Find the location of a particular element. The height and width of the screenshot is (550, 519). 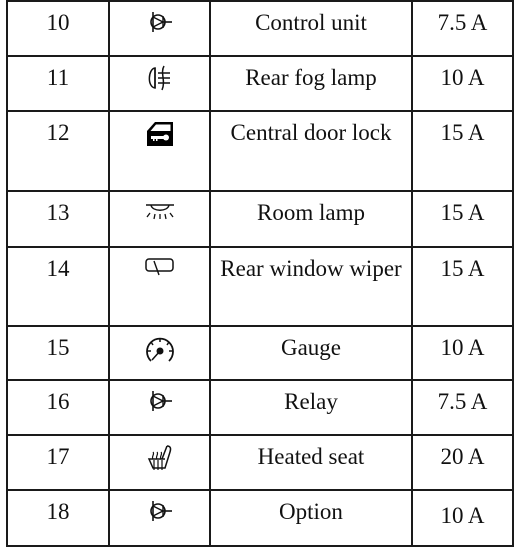

fuse-description: Relay is located at coordinates (311, 401).